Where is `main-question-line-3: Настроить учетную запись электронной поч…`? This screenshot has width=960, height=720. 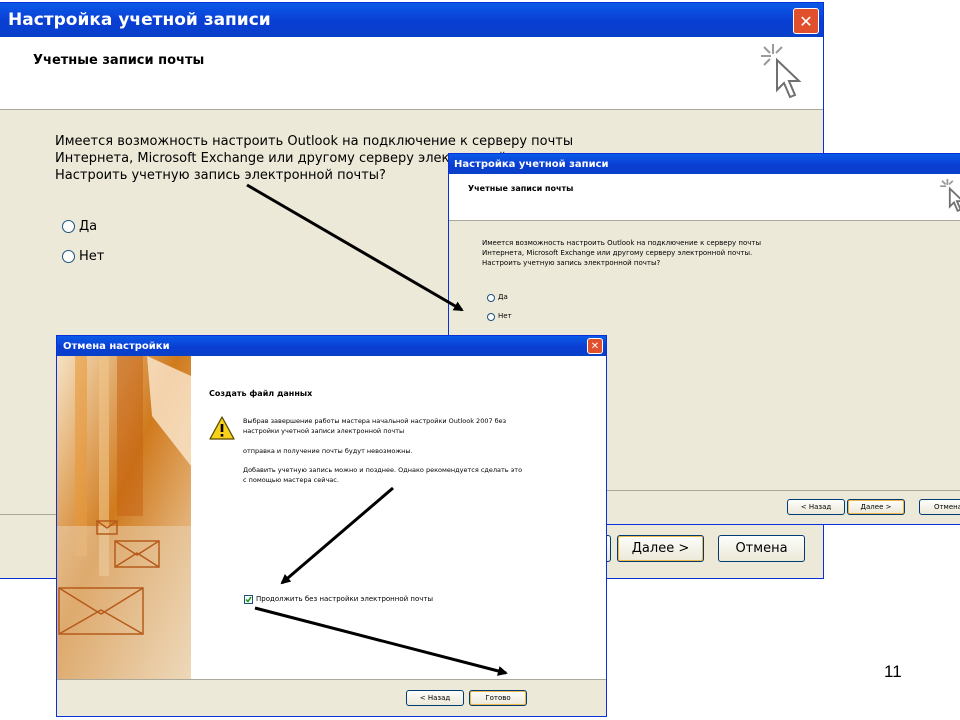 main-question-line-3: Настроить учетную запись электронной поч… is located at coordinates (220, 175).